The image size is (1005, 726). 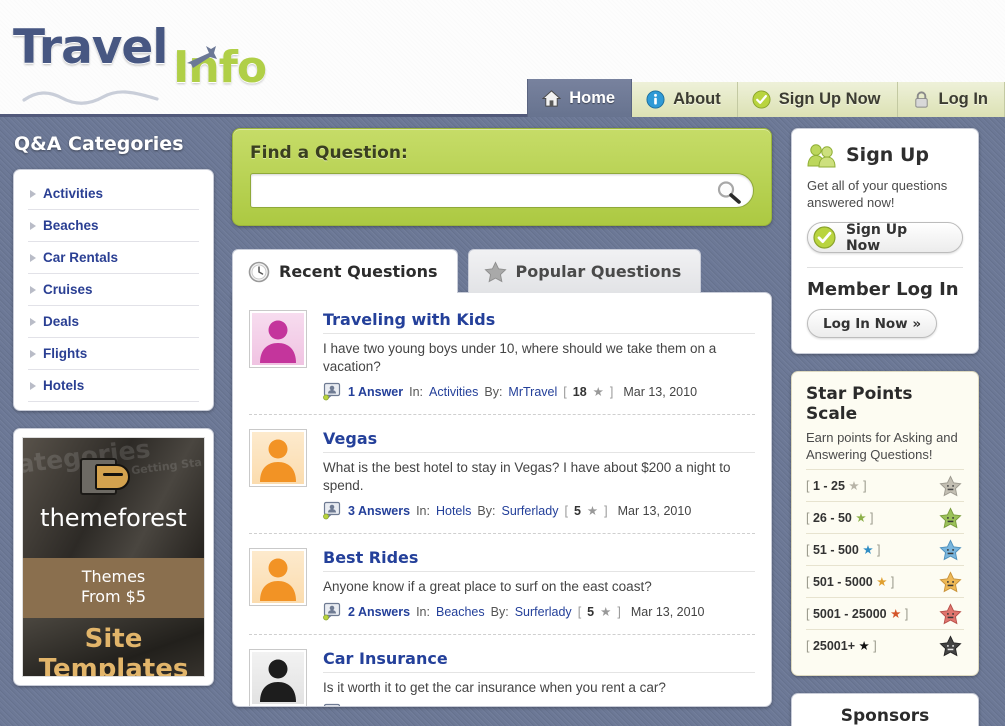 I want to click on tab-label: Popular Questions, so click(x=598, y=271).